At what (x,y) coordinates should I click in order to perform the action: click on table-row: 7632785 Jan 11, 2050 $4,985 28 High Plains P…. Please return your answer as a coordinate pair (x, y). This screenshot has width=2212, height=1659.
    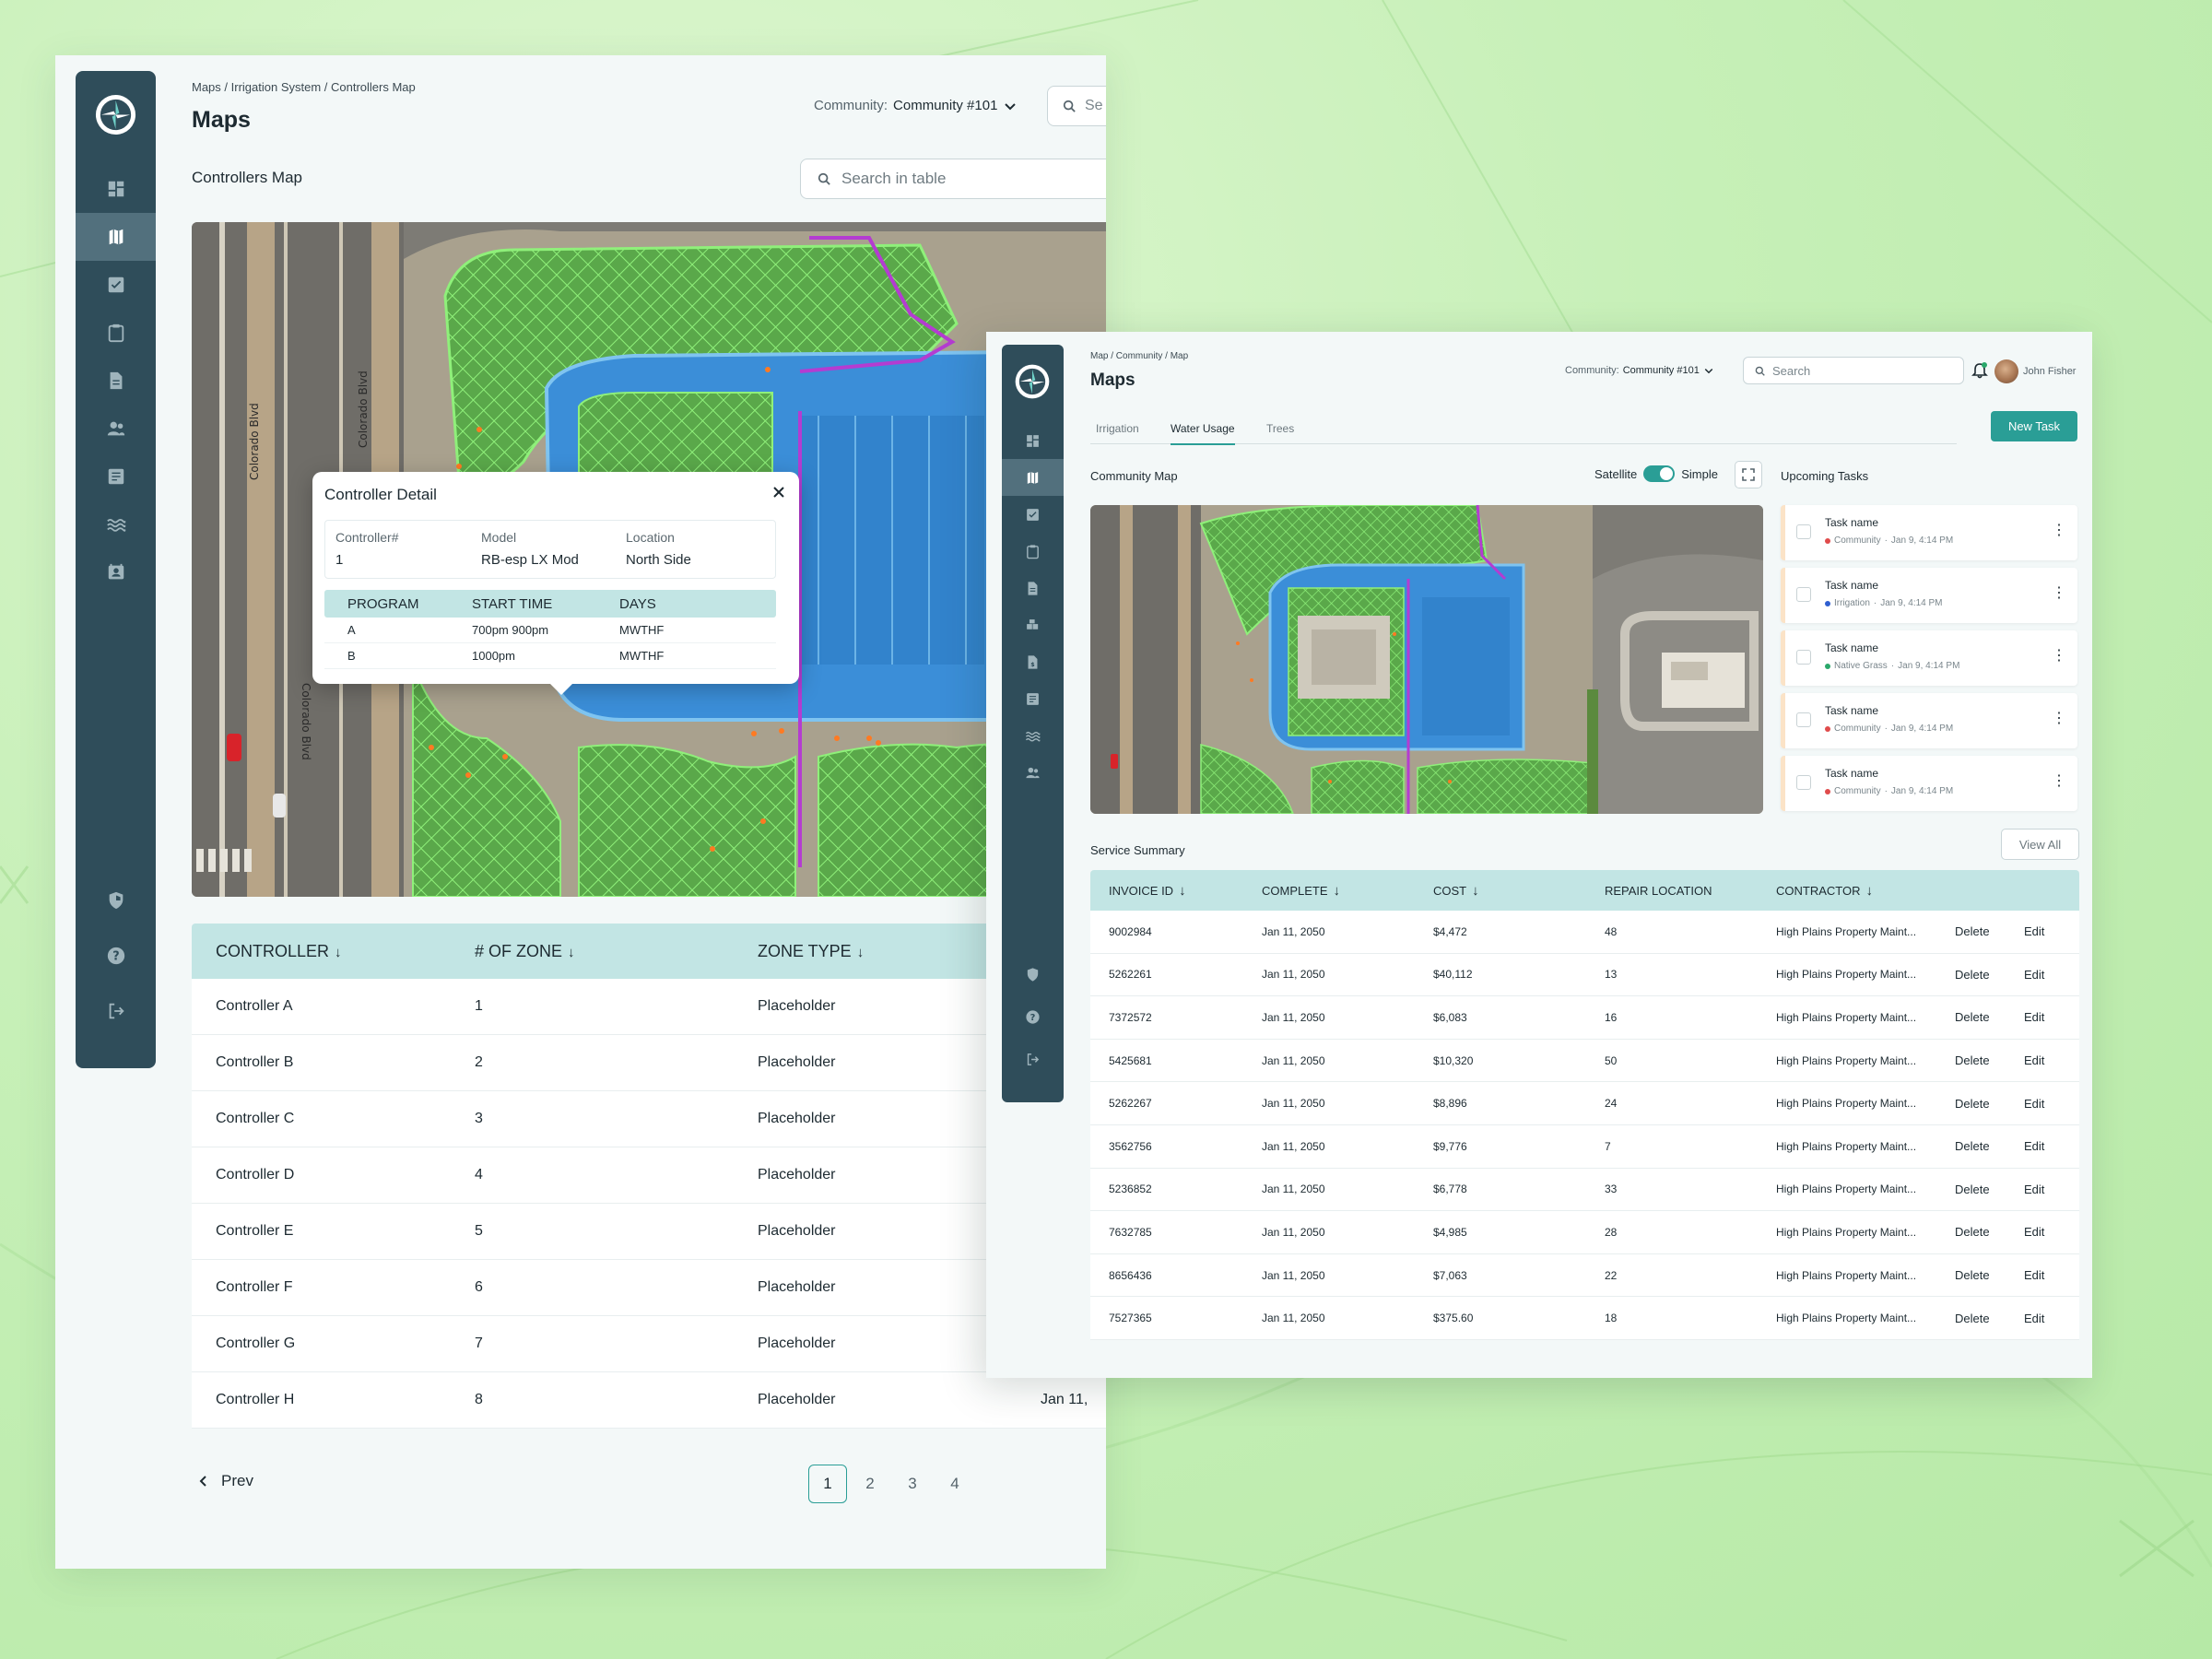
    Looking at the image, I should click on (1584, 1232).